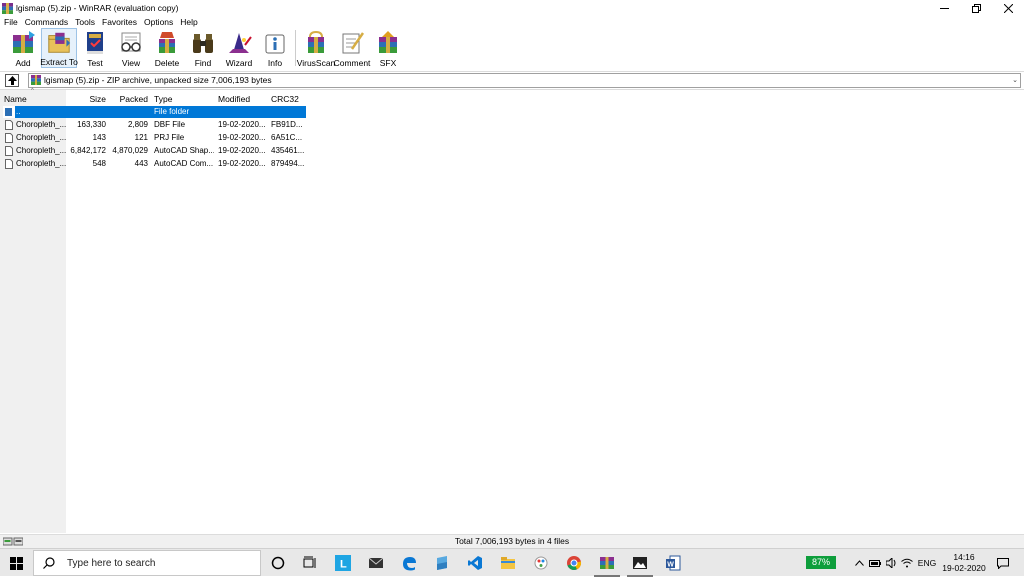 The width and height of the screenshot is (1024, 577). What do you see at coordinates (964, 563) in the screenshot?
I see `taskbar-clock: 14:16 19-02-2020` at bounding box center [964, 563].